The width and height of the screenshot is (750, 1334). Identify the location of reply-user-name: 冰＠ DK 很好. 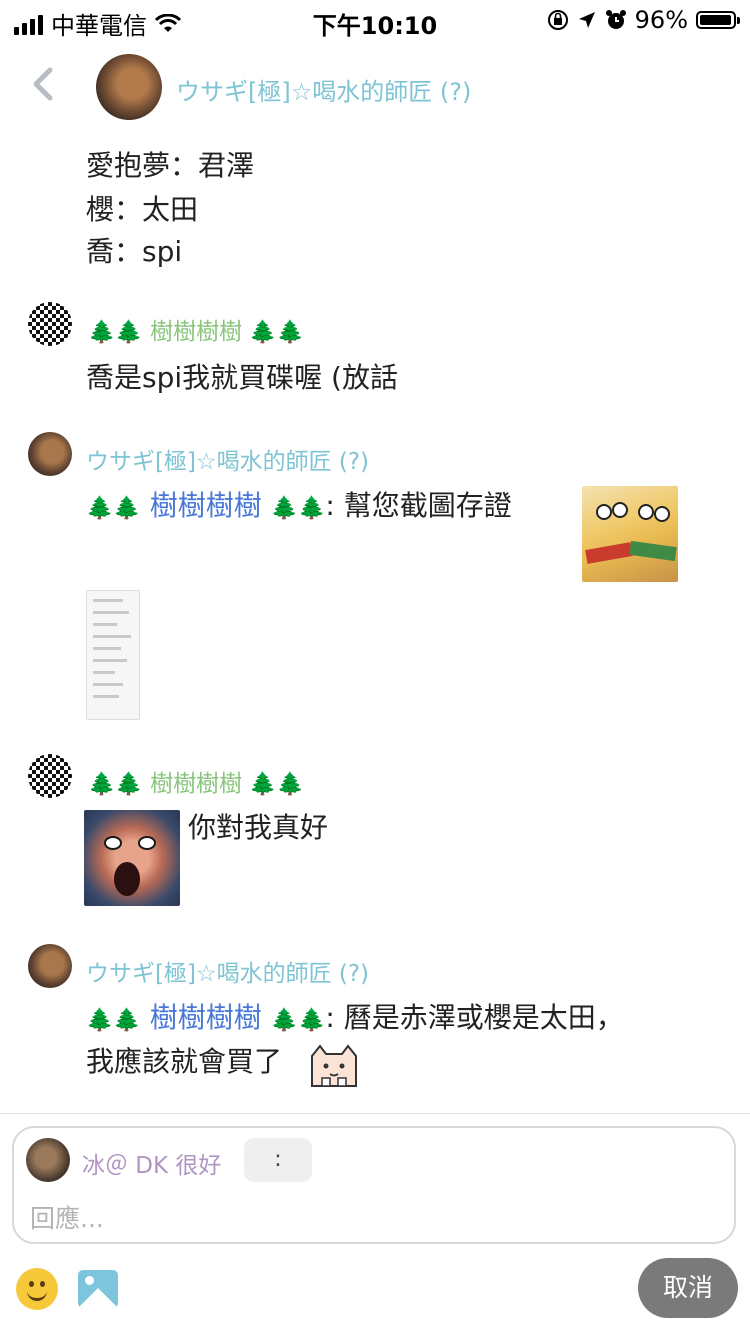
(152, 1166).